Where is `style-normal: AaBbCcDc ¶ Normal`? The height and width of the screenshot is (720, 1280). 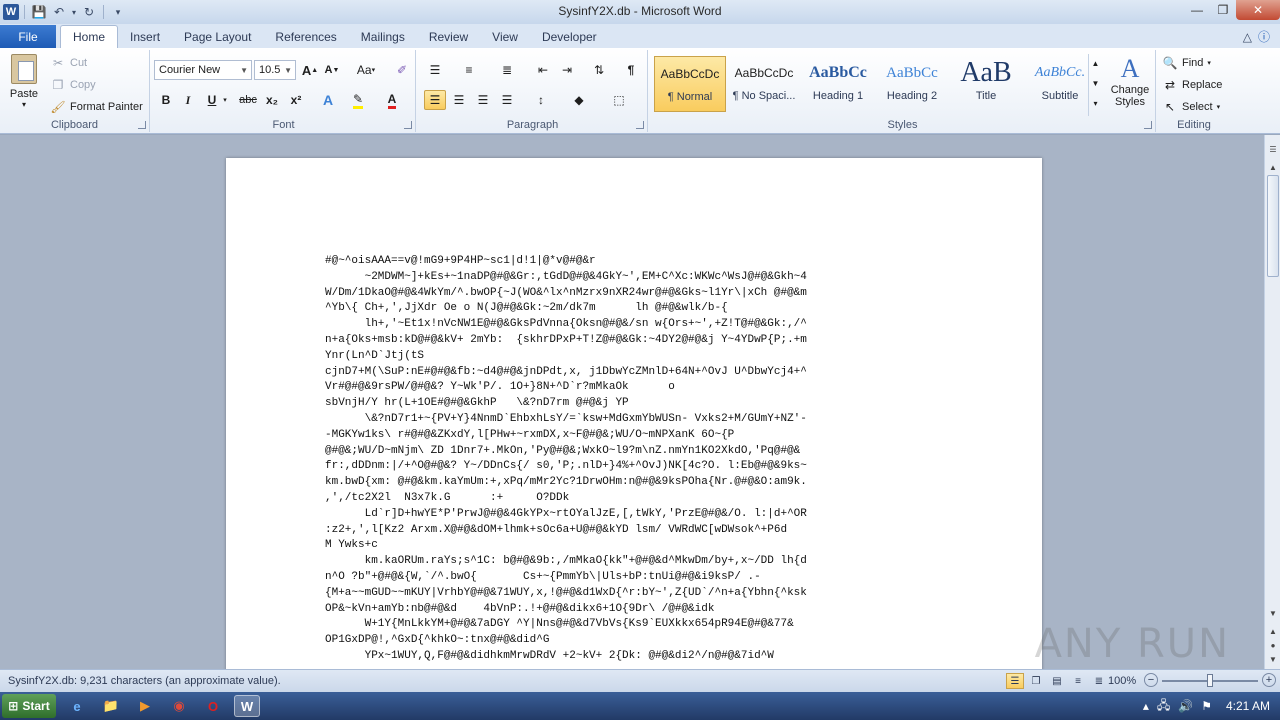 style-normal: AaBbCcDc ¶ Normal is located at coordinates (690, 84).